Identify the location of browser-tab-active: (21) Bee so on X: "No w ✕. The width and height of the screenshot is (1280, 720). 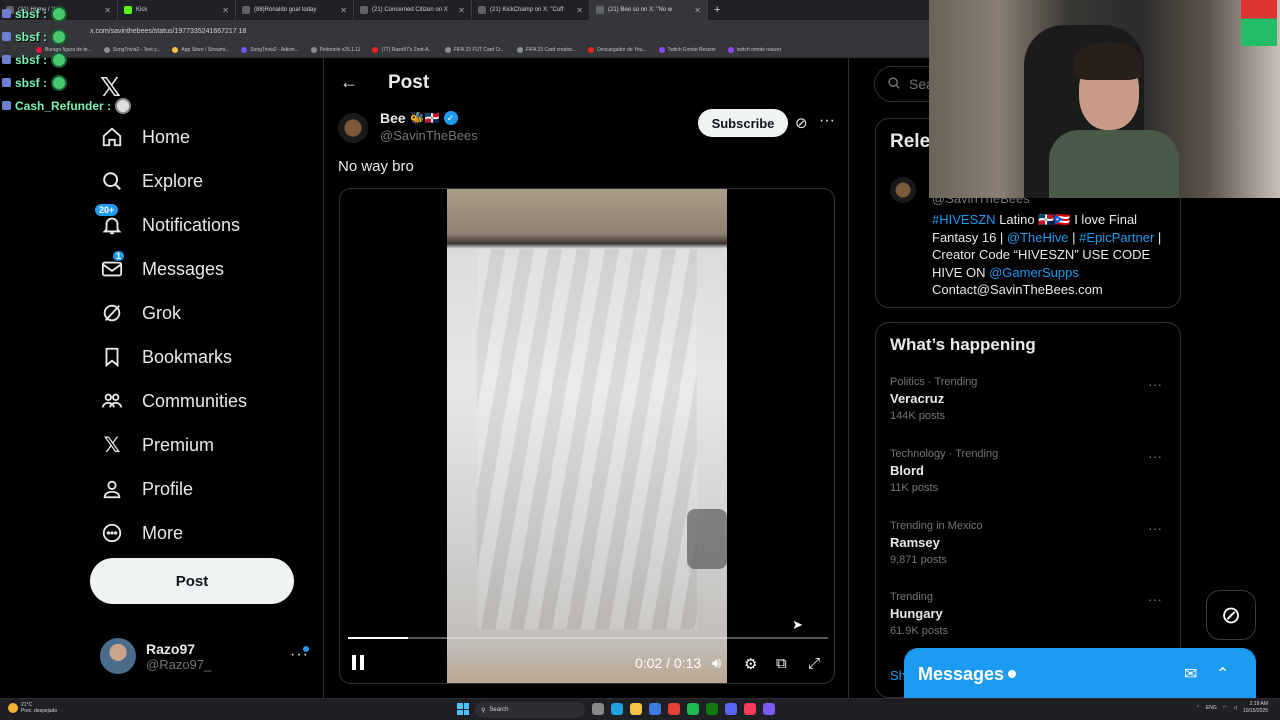
(649, 10).